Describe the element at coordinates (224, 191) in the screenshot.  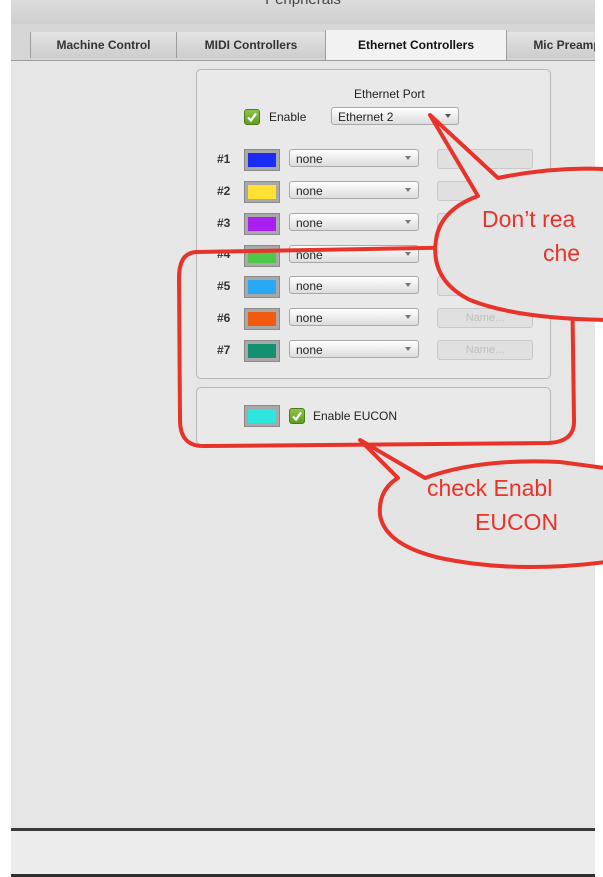
I see `row-number: #2` at that location.